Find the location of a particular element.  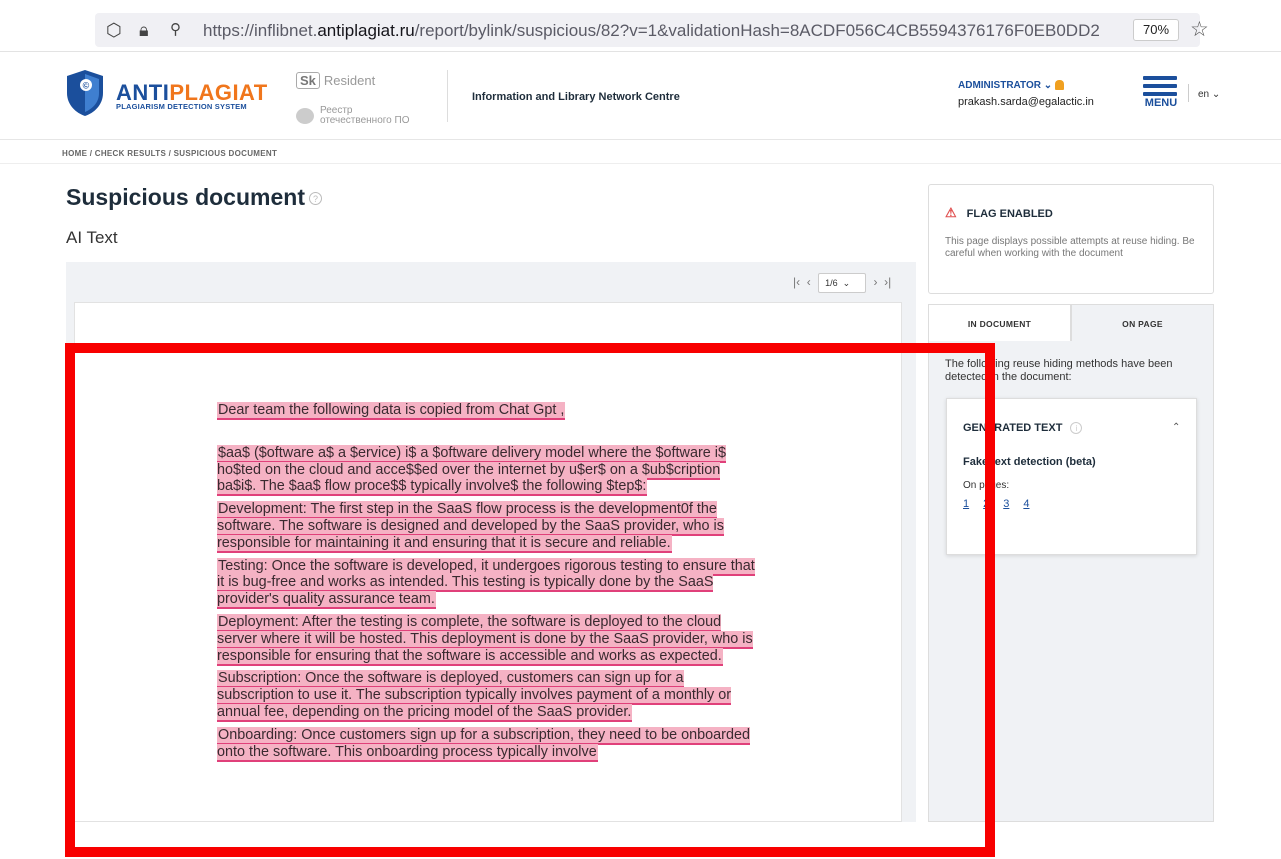

hamburger-icon is located at coordinates (1160, 78).